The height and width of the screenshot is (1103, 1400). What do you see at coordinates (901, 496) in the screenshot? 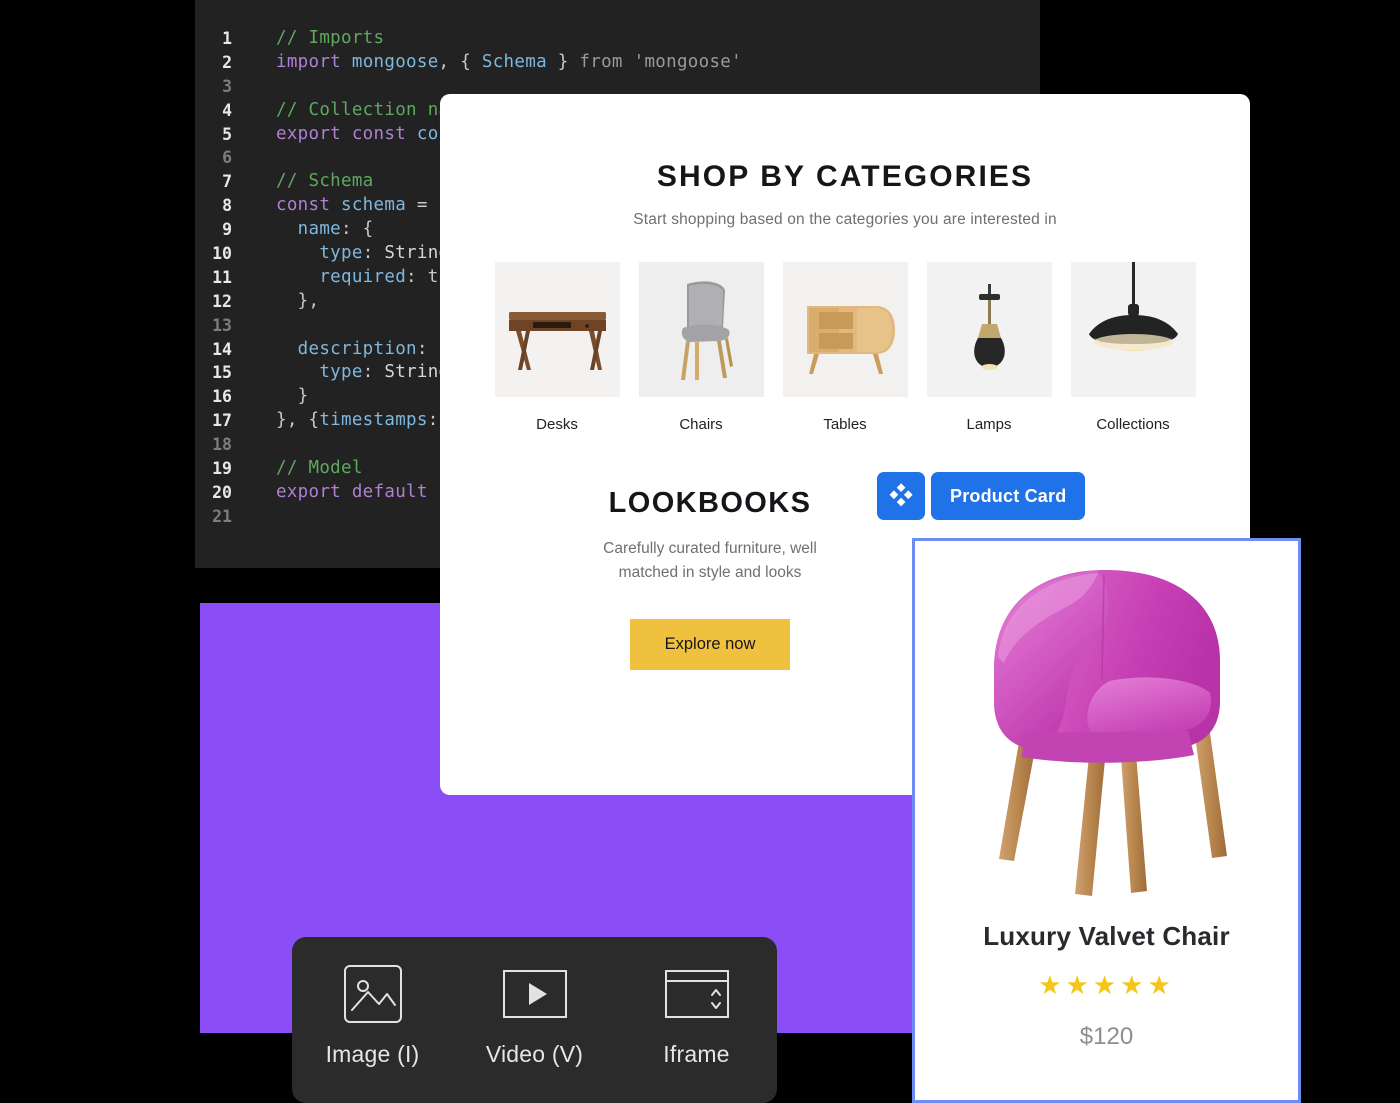
I see `builder-diamond-icon` at bounding box center [901, 496].